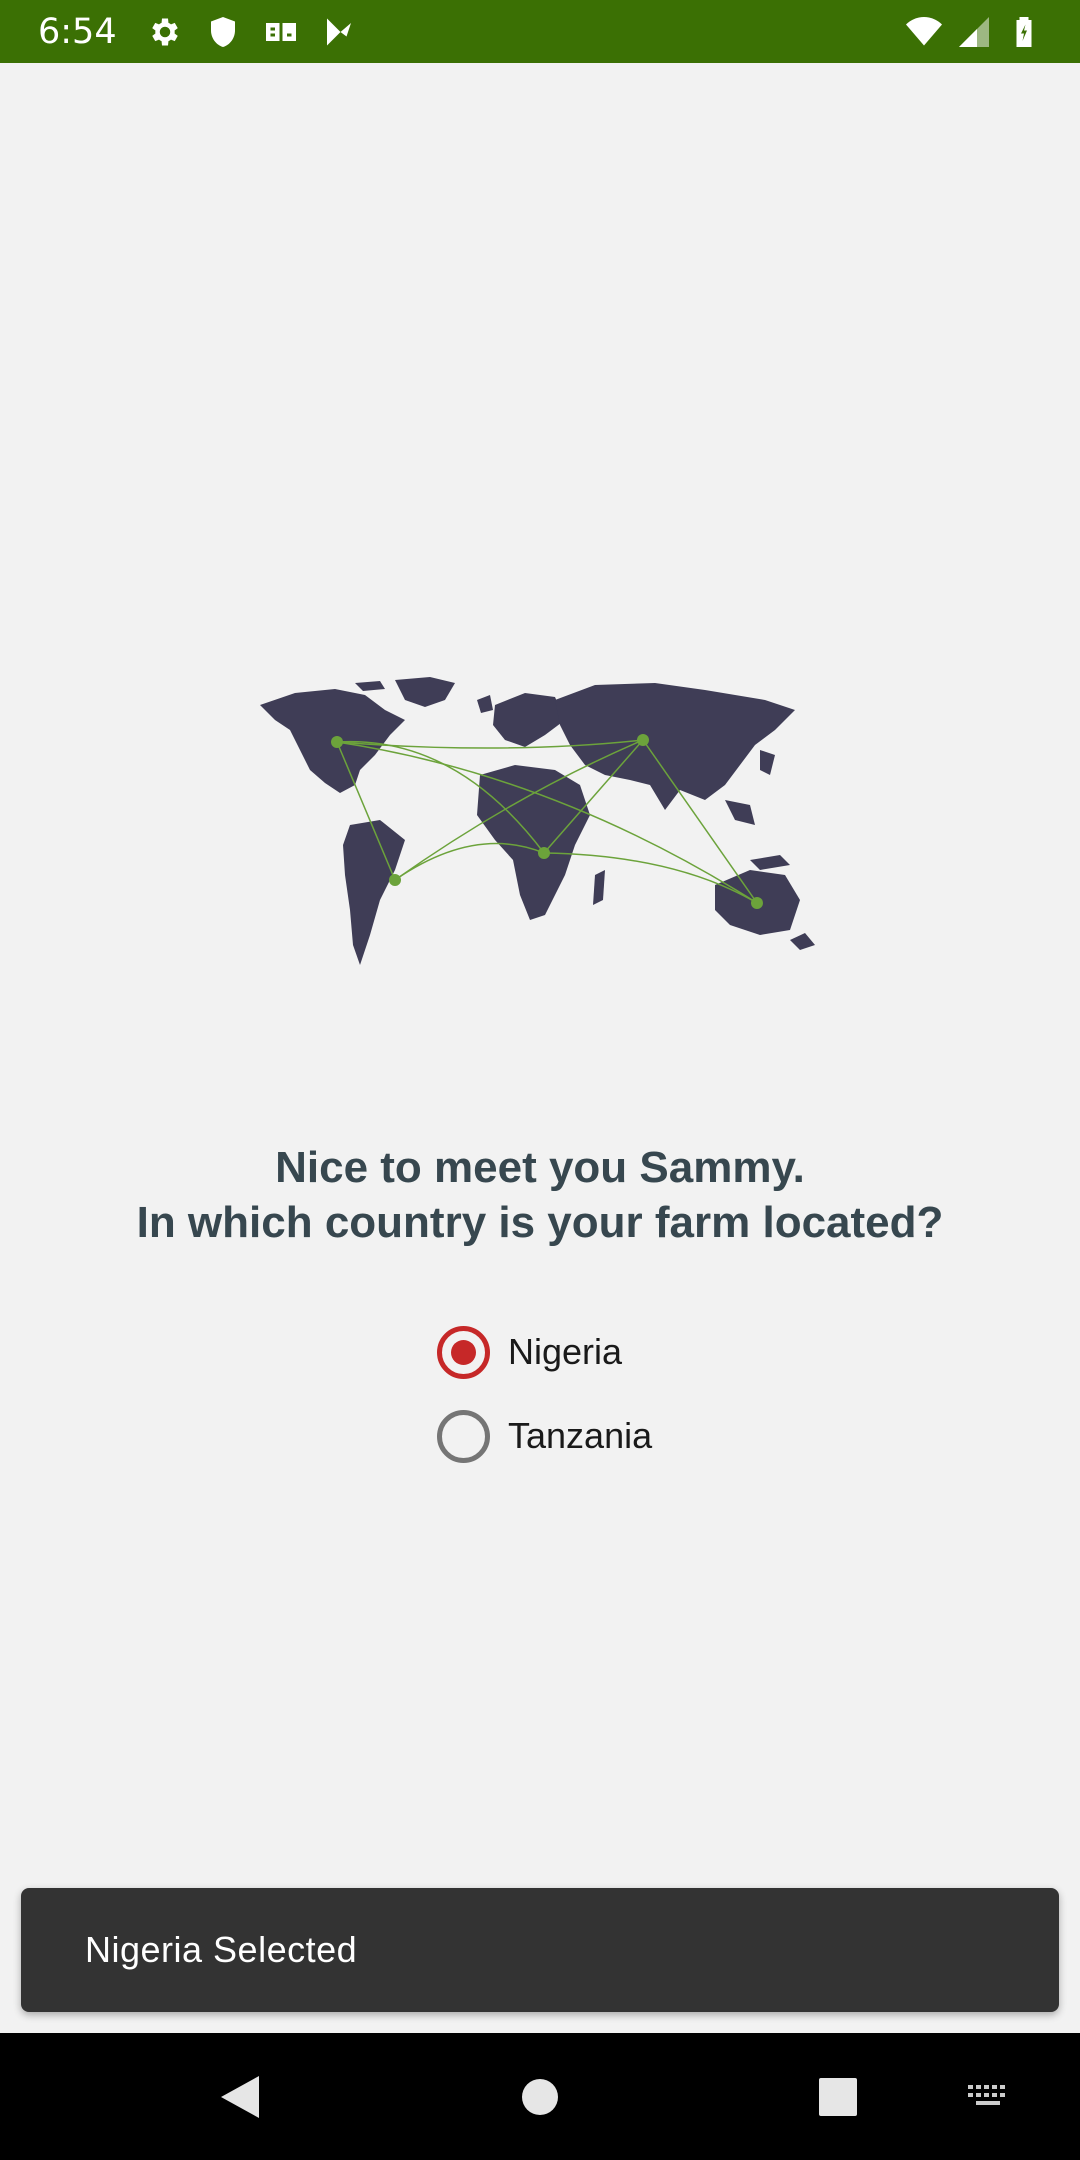 The height and width of the screenshot is (2160, 1080). I want to click on home-button, so click(540, 2096).